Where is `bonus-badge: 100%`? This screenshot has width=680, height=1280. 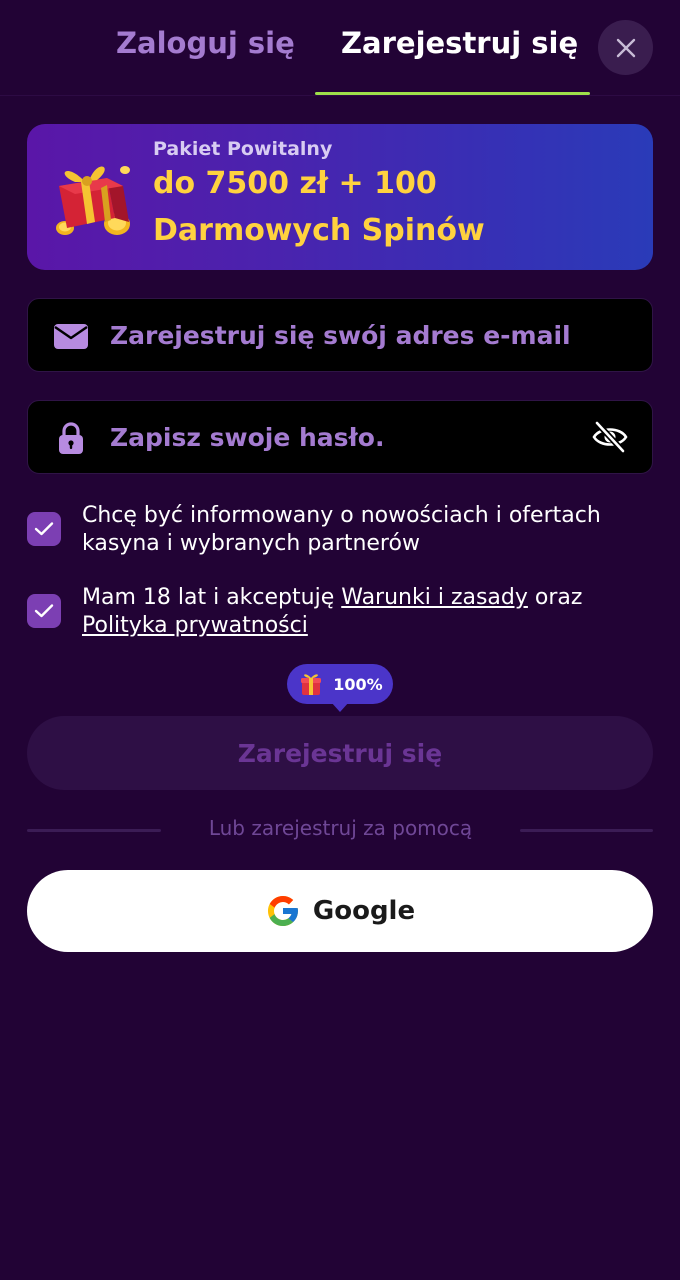
bonus-badge: 100% is located at coordinates (340, 684).